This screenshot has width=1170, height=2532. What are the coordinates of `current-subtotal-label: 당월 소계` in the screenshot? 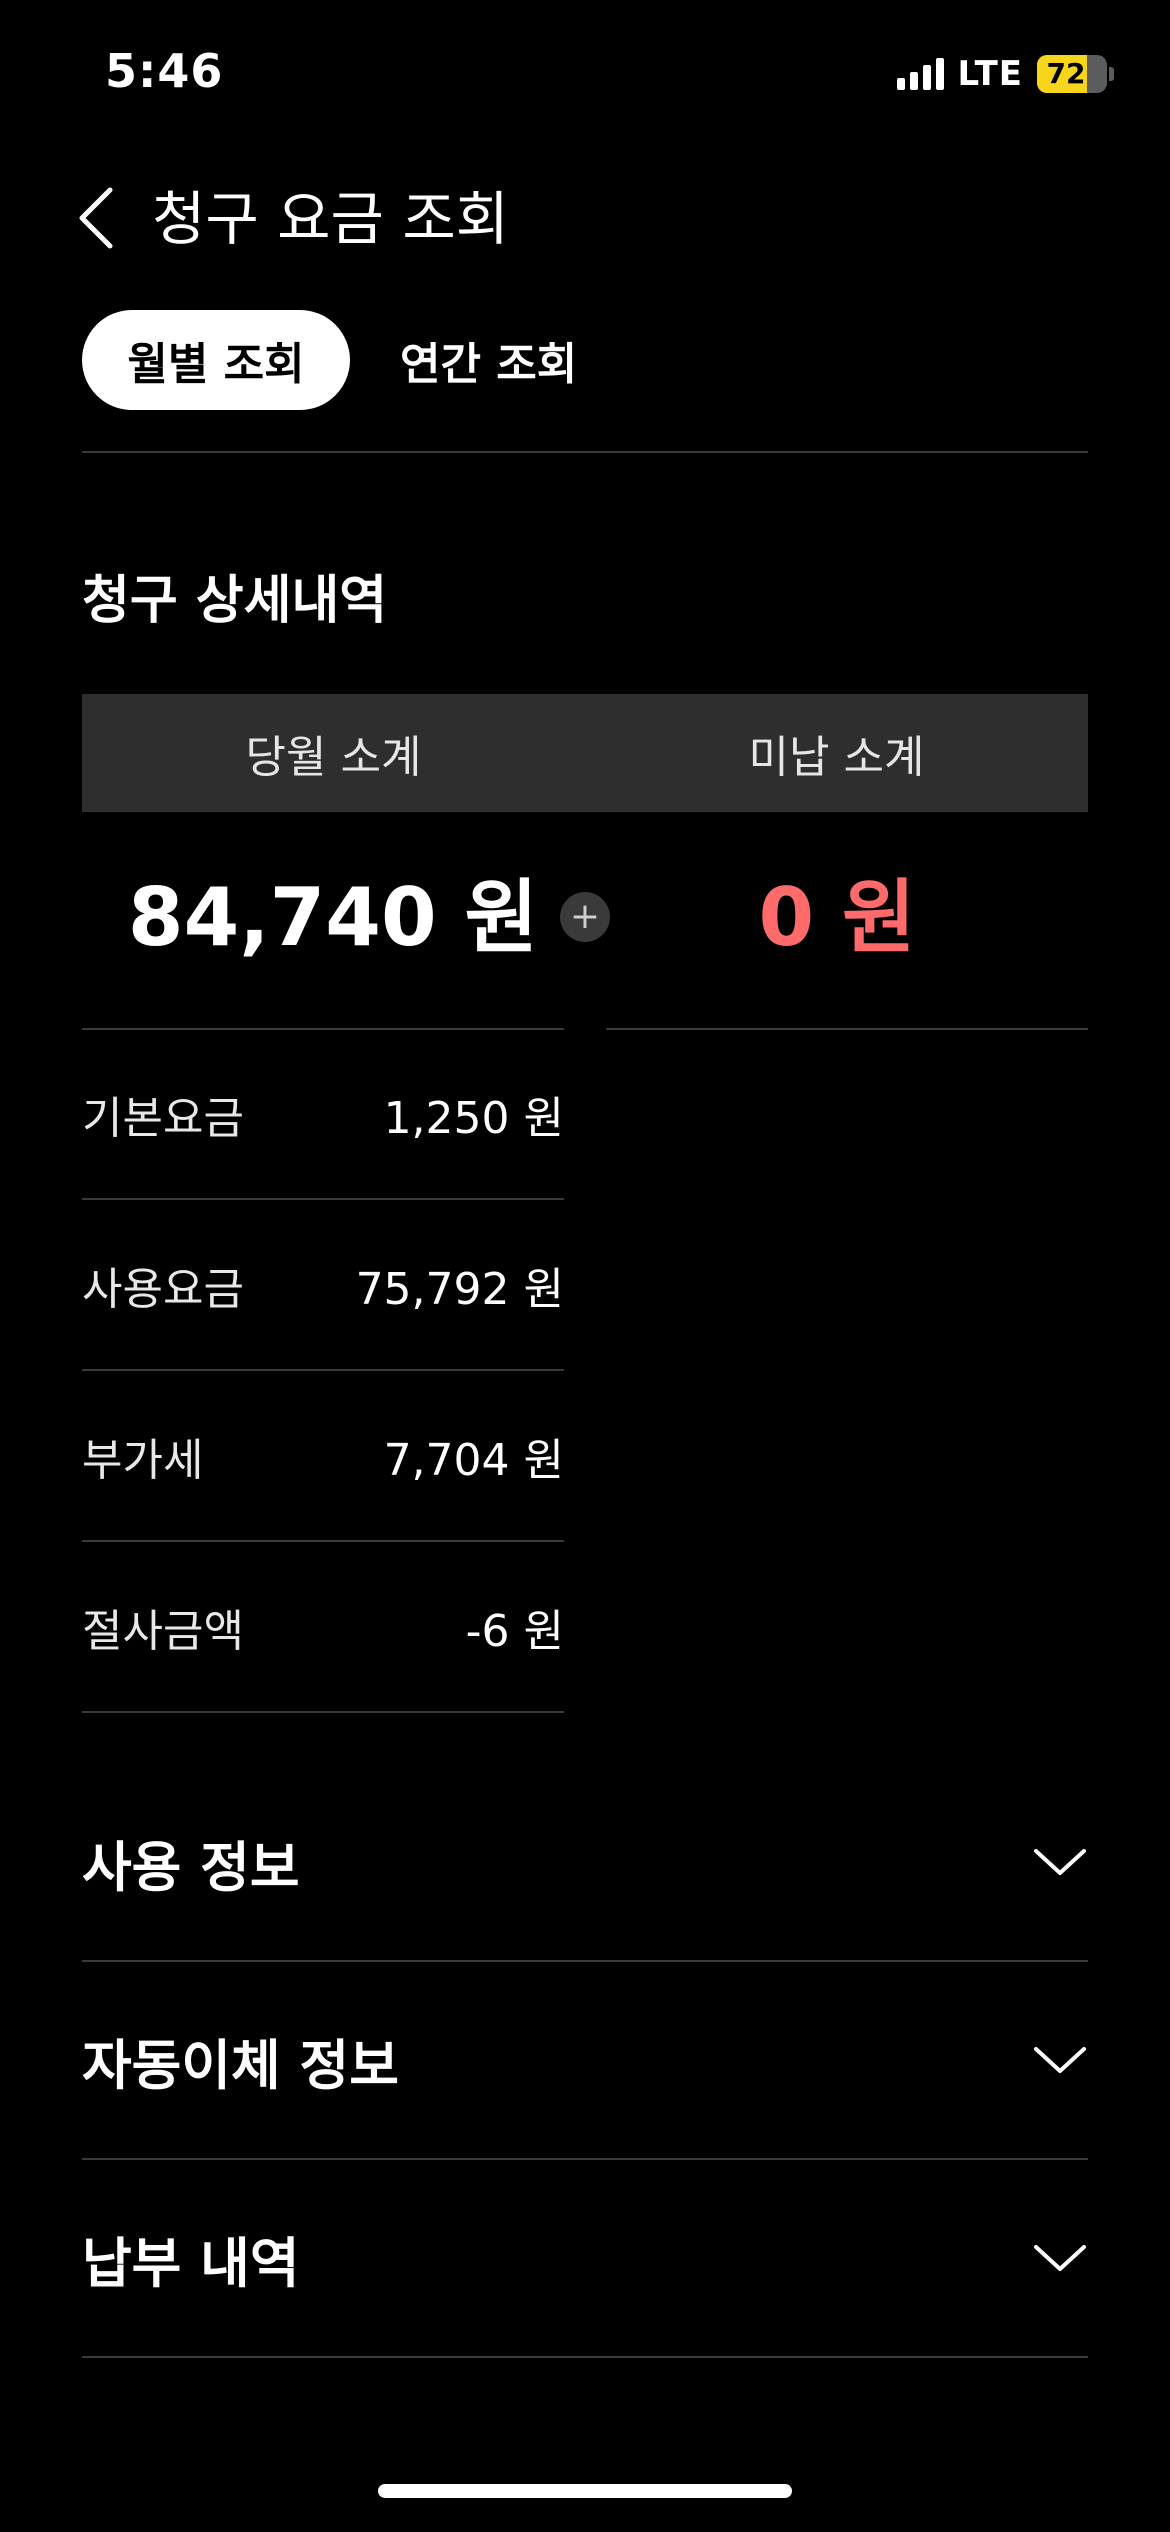 It's located at (333, 757).